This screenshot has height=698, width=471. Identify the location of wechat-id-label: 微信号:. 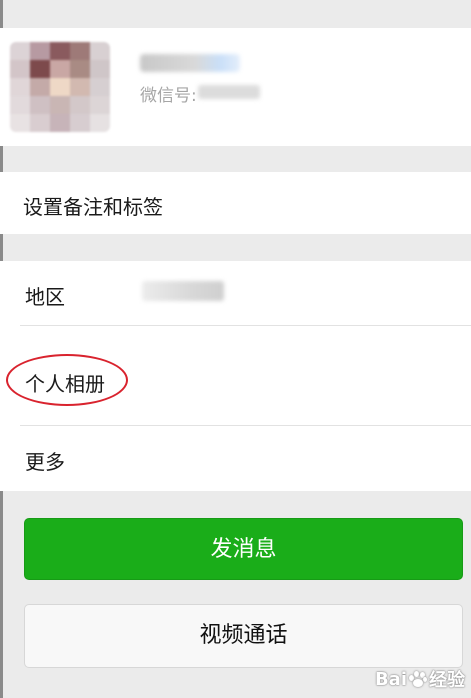
(168, 96).